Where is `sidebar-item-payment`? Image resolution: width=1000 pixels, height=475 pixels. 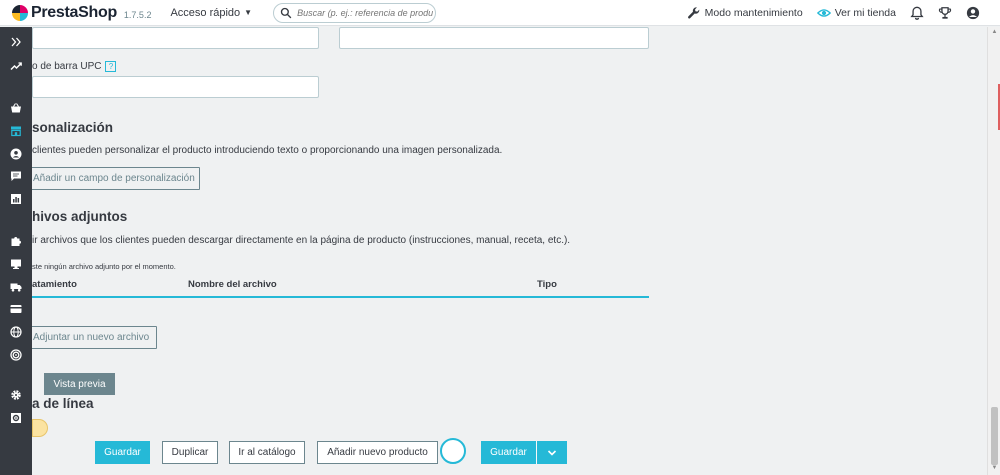 sidebar-item-payment is located at coordinates (16, 309).